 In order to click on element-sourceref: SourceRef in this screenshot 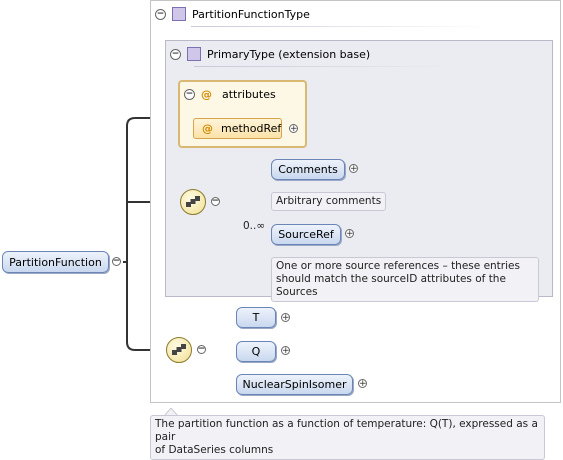, I will do `click(306, 234)`.